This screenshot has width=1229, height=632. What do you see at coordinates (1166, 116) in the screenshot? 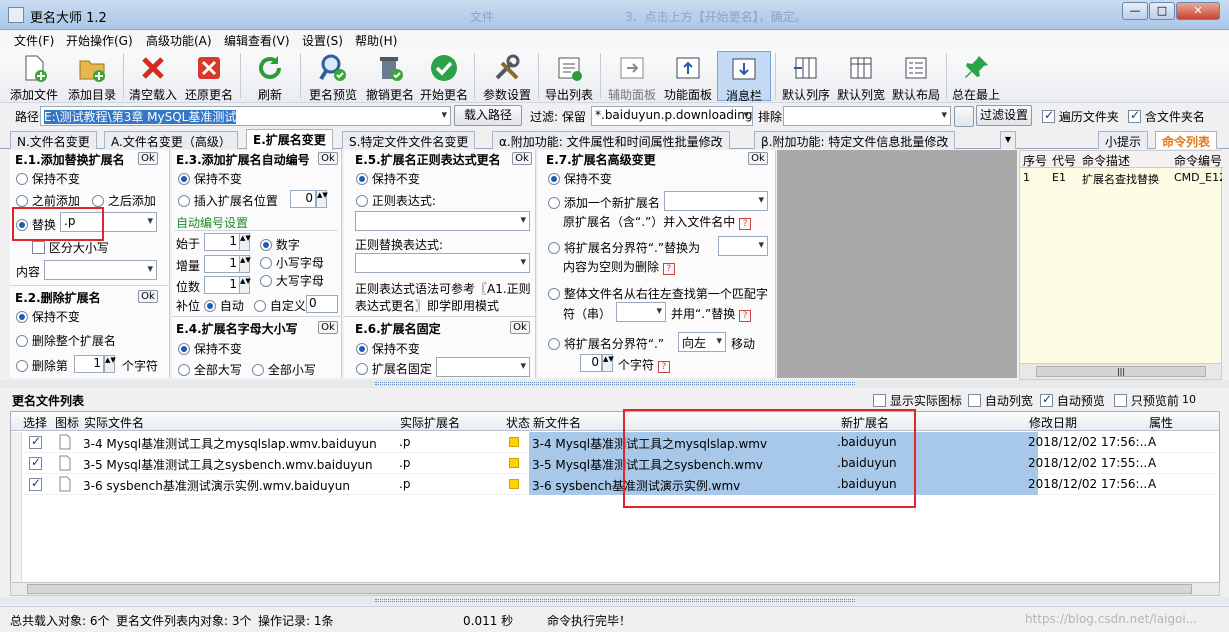
I see `include-folder-checkbox: 含文件夹名` at bounding box center [1166, 116].